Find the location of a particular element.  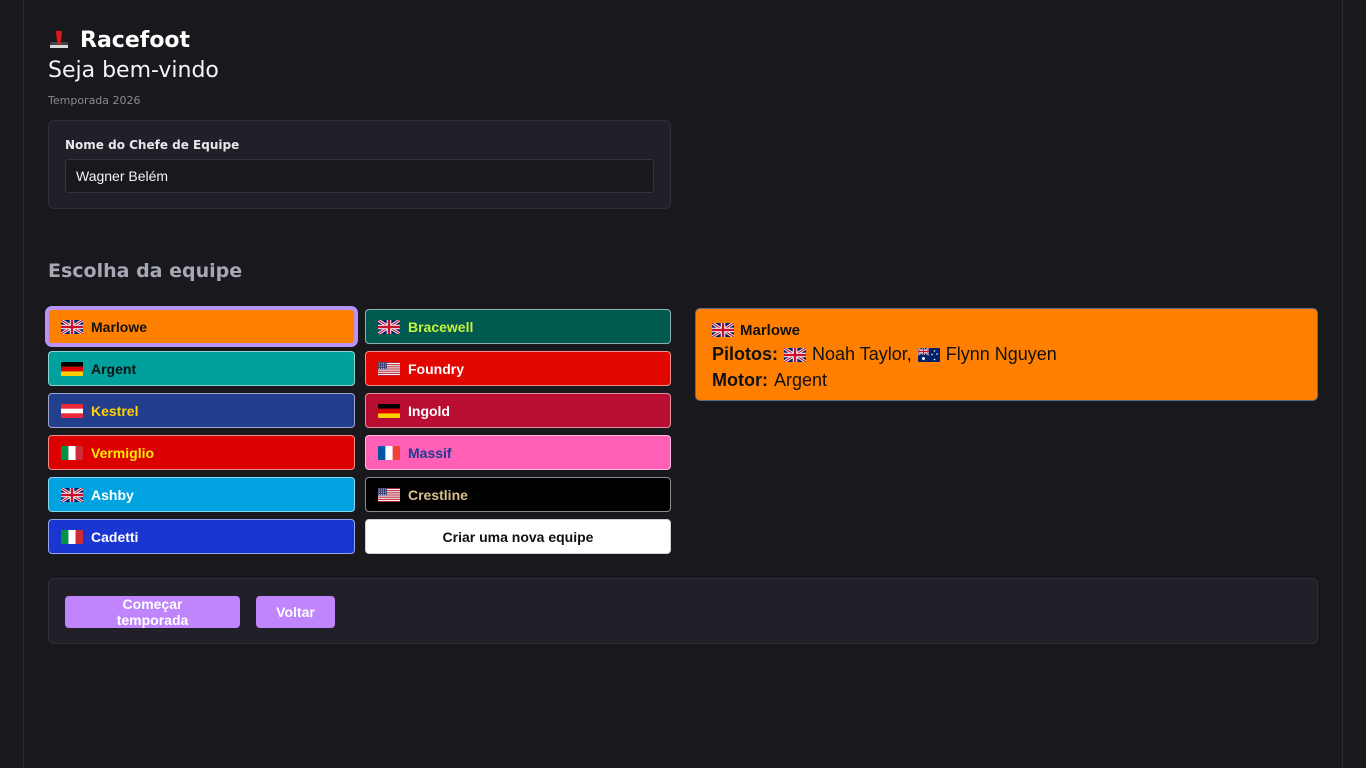

season-label: Temporada 2026 is located at coordinates (94, 100).